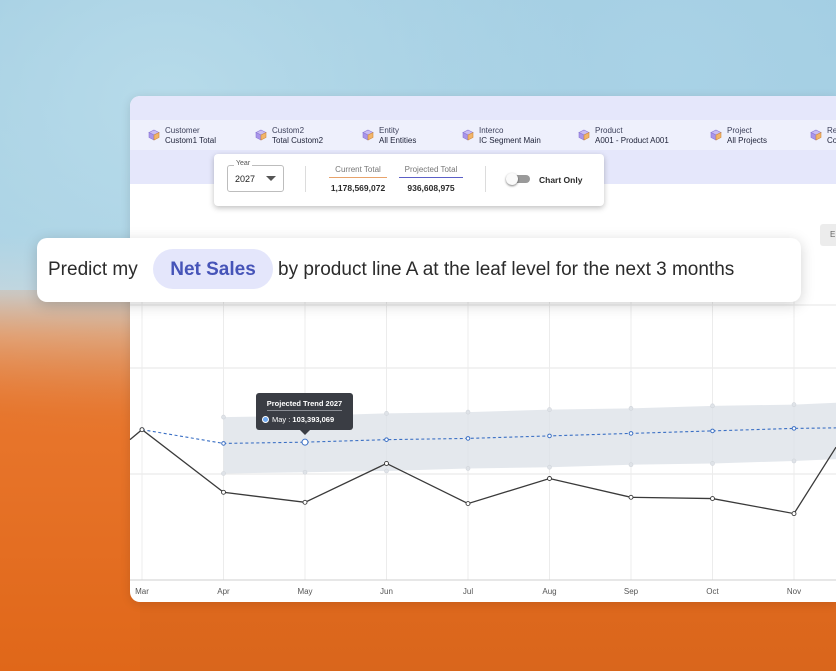 The height and width of the screenshot is (671, 836). I want to click on tooltip-row: May : 103,393,069, so click(298, 419).